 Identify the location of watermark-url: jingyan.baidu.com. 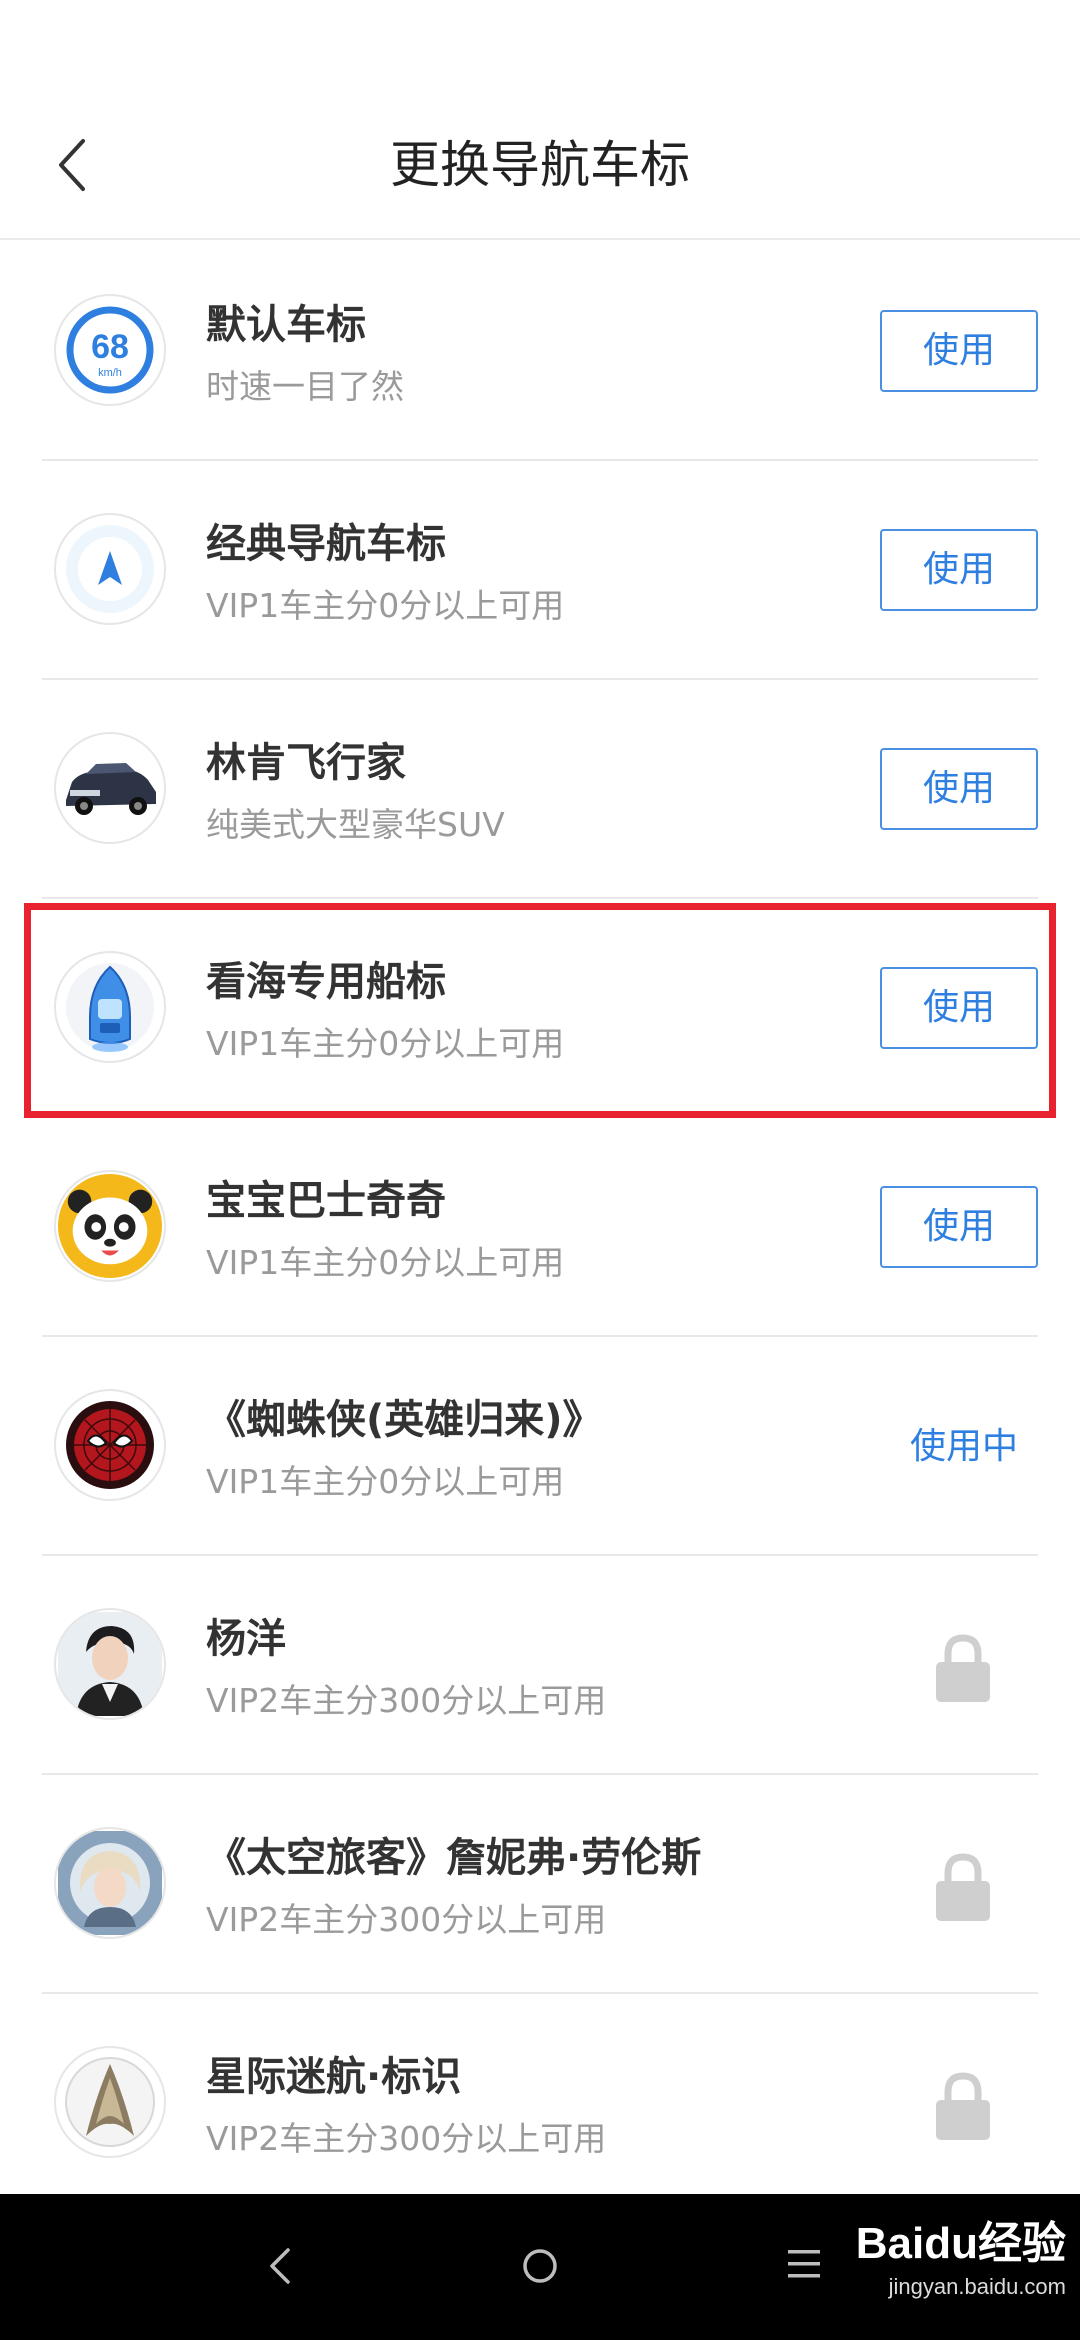
(977, 2286).